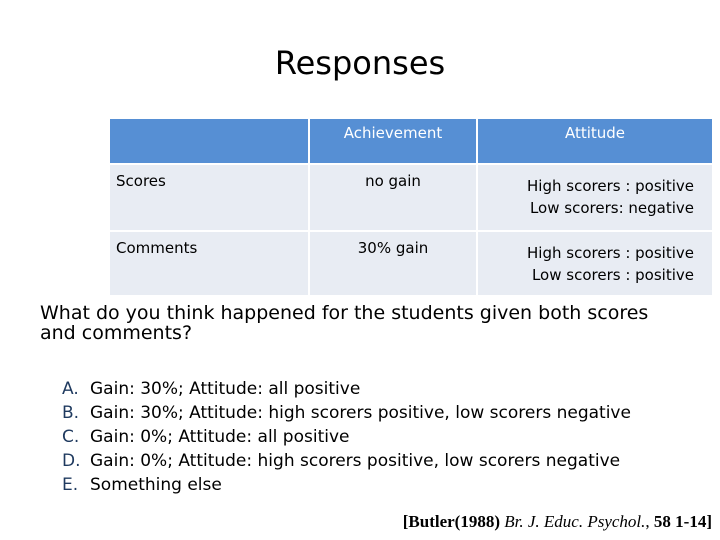 This screenshot has height=540, width=720. What do you see at coordinates (225, 389) in the screenshot?
I see `option-text: Gain: 30%; Attitude: all positive` at bounding box center [225, 389].